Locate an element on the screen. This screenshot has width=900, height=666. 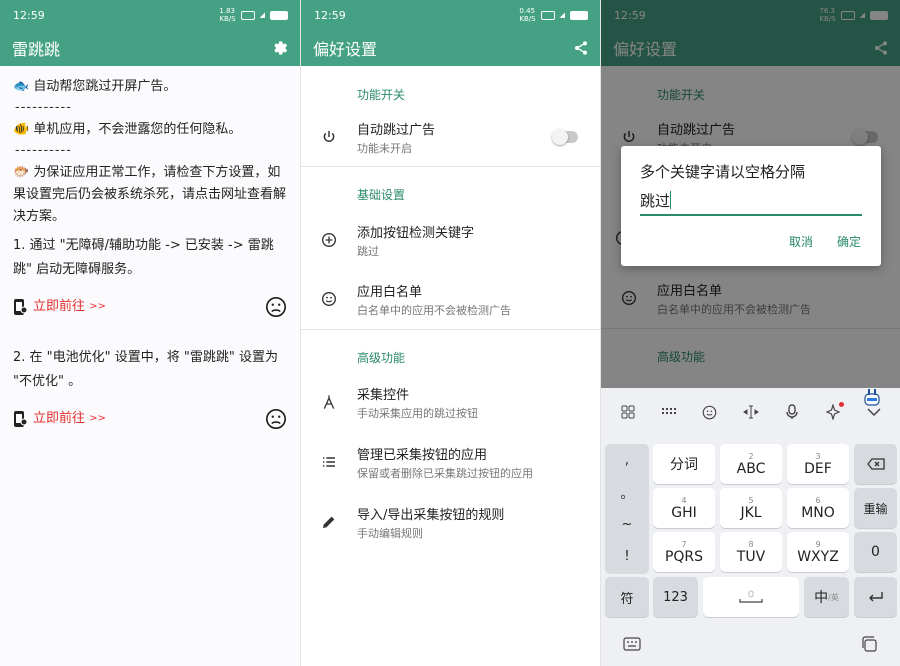
backspace-icon is located at coordinates (875, 464).